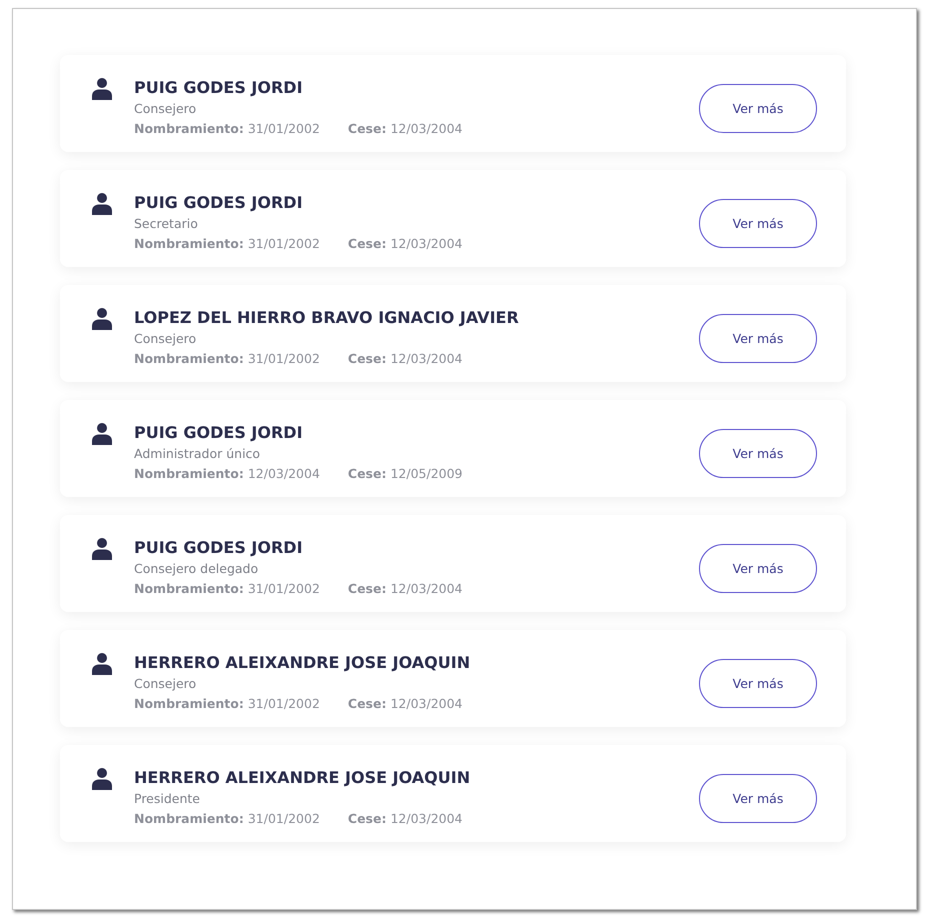 The height and width of the screenshot is (924, 929). Describe the element at coordinates (166, 224) in the screenshot. I see `role-text: Secretario` at that location.